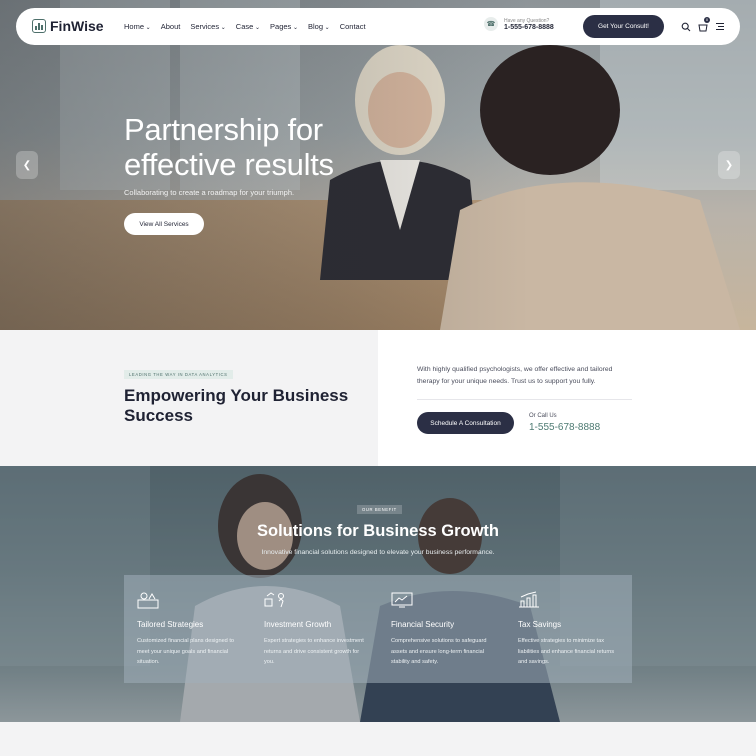  I want to click on menu-item-home: Home, so click(137, 26).